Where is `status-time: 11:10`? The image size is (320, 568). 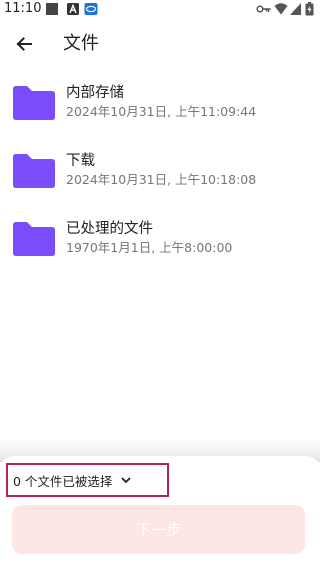 status-time: 11:10 is located at coordinates (23, 8).